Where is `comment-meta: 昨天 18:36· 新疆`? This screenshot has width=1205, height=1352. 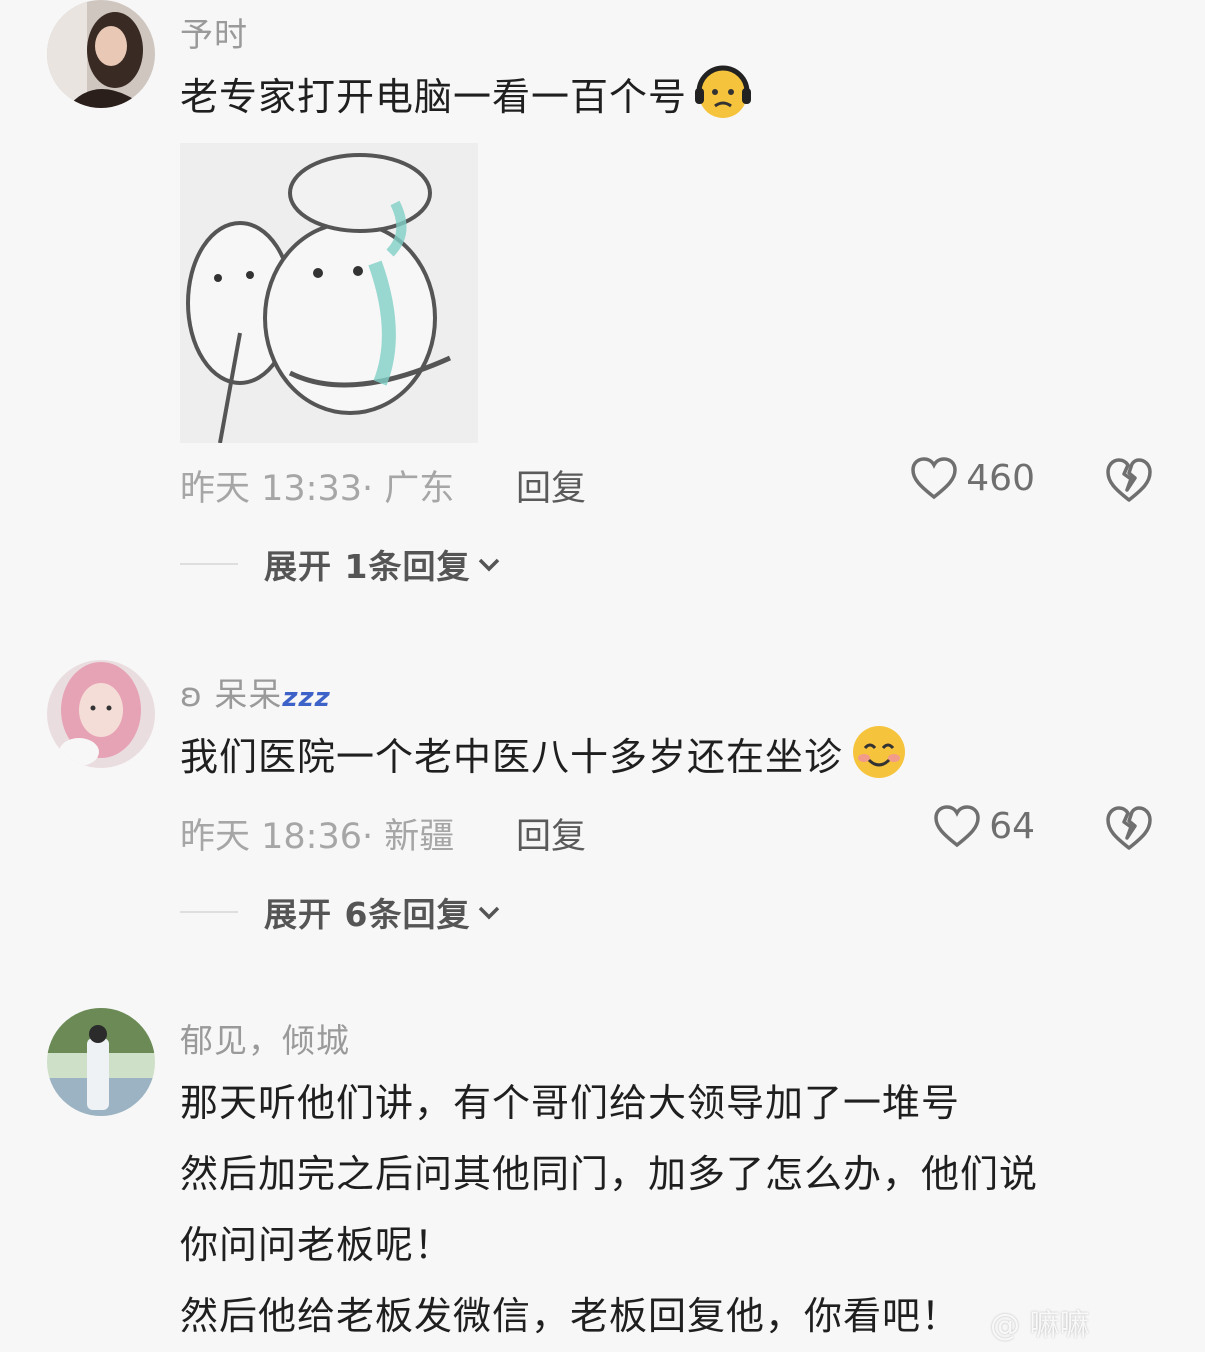 comment-meta: 昨天 18:36· 新疆 is located at coordinates (317, 833).